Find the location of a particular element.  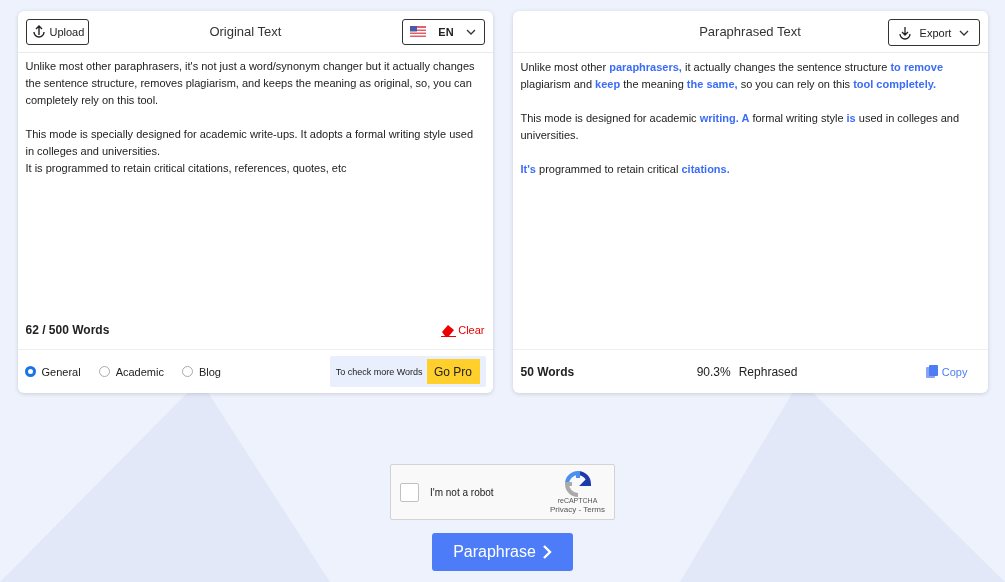

clear-button: Clear is located at coordinates (463, 330).